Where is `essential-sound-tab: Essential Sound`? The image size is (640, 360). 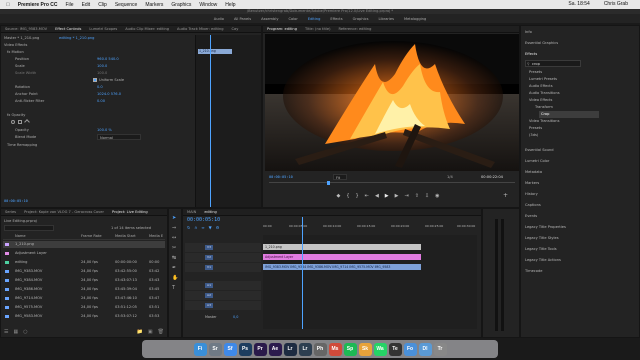
essential-sound-tab: Essential Sound is located at coordinates (539, 150).